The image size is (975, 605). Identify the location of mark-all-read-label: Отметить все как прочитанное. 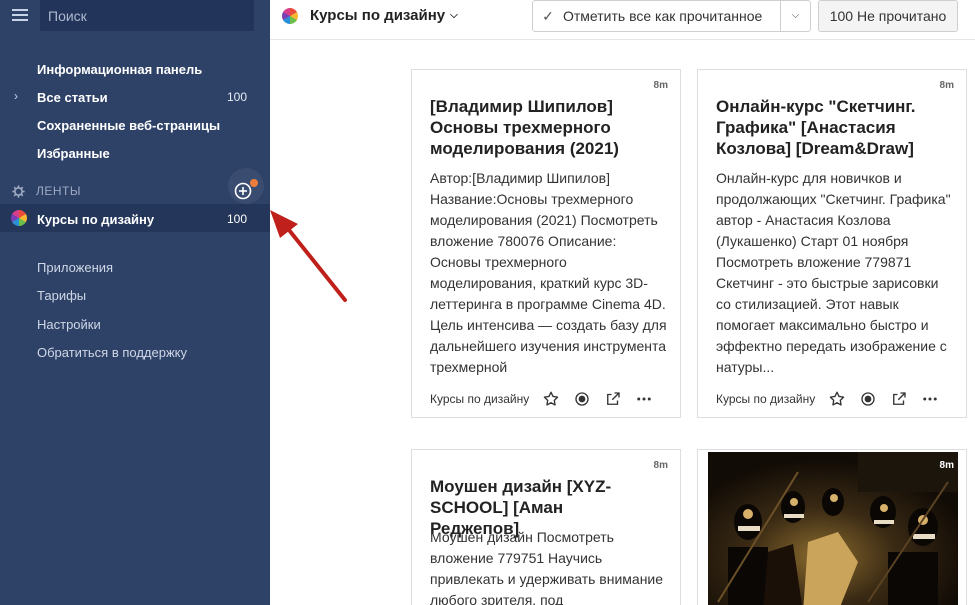
(663, 16).